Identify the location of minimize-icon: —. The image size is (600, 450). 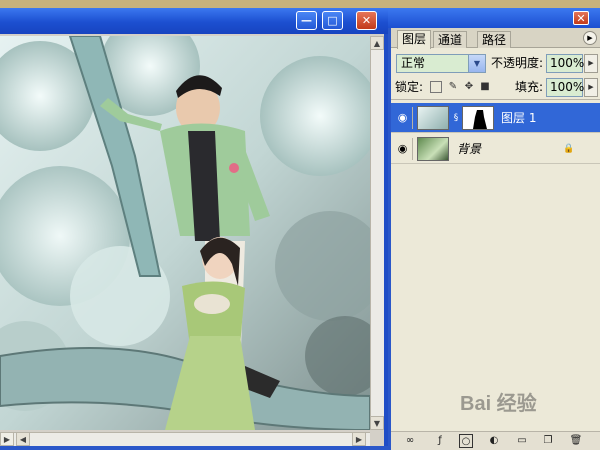
(306, 20).